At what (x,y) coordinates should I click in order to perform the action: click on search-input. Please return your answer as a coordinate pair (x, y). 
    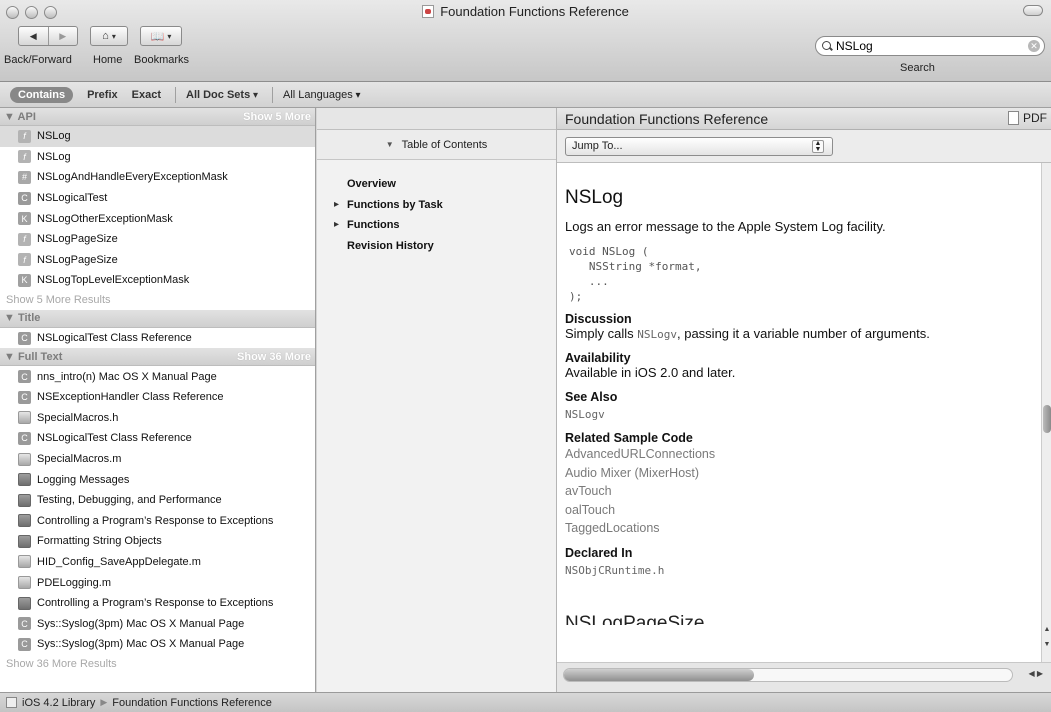
    Looking at the image, I should click on (926, 46).